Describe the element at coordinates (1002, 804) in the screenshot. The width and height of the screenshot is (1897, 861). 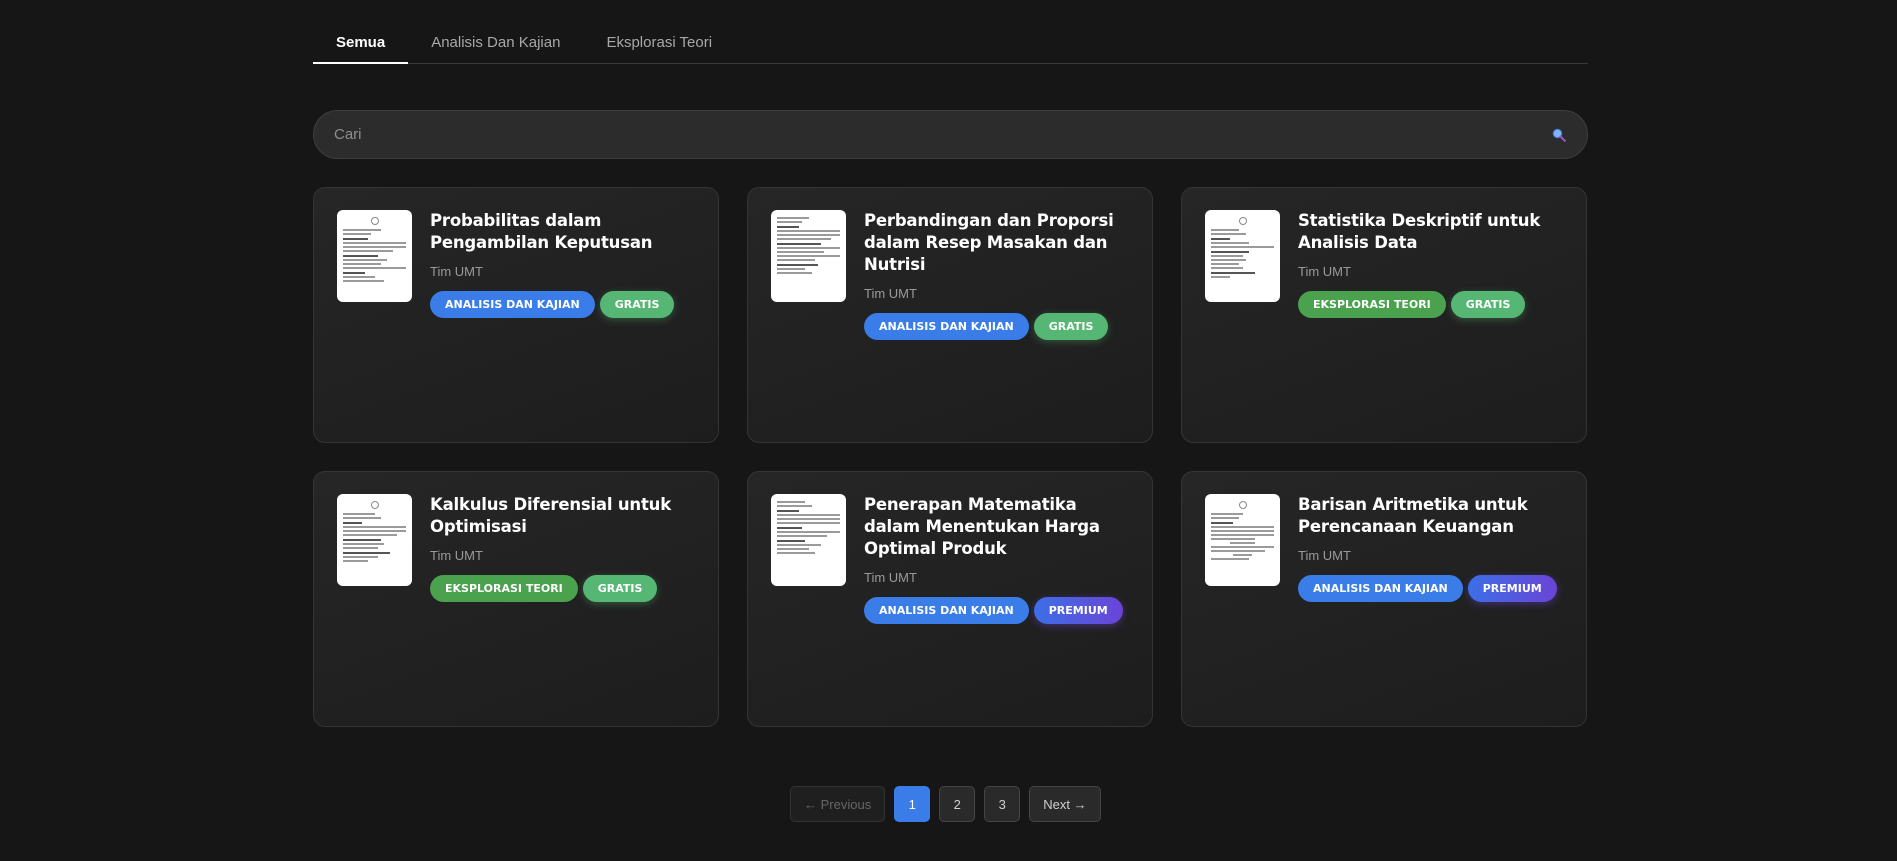
I see `page-button-3: 3` at that location.